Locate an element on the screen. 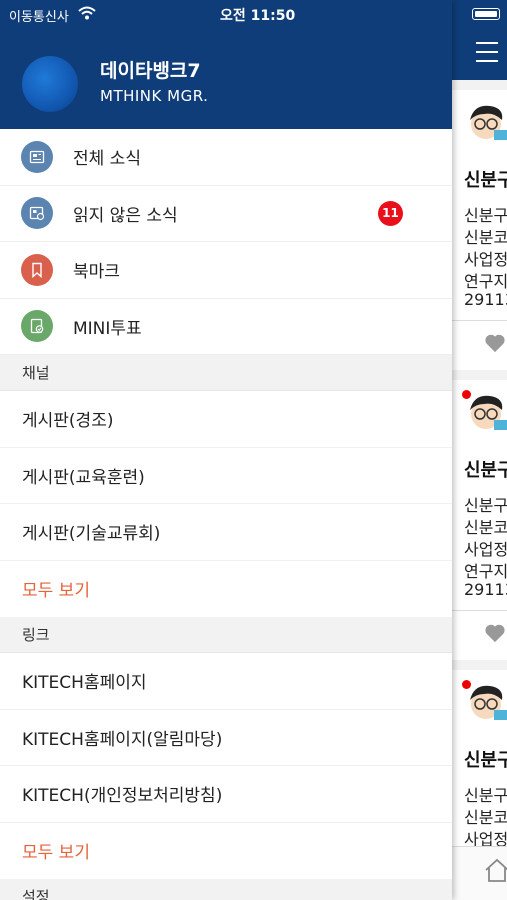 The height and width of the screenshot is (900, 507). status-time: 오전 11:50 is located at coordinates (258, 16).